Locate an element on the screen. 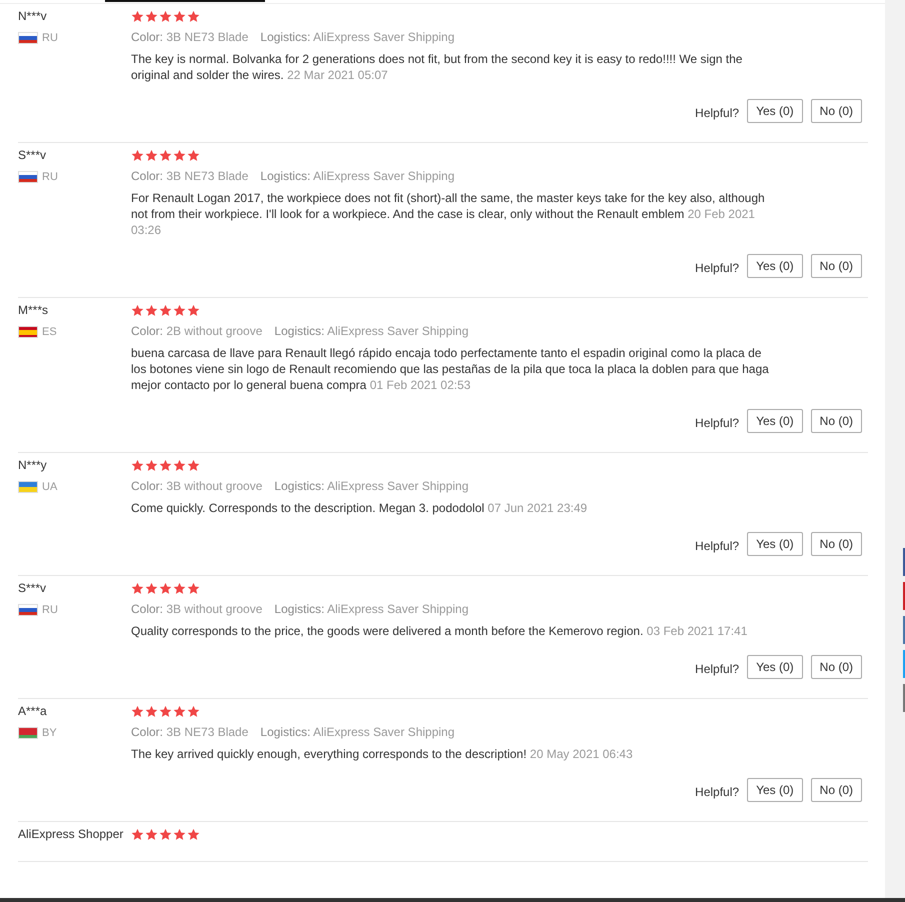 This screenshot has height=902, width=905. country-code: BY is located at coordinates (49, 733).